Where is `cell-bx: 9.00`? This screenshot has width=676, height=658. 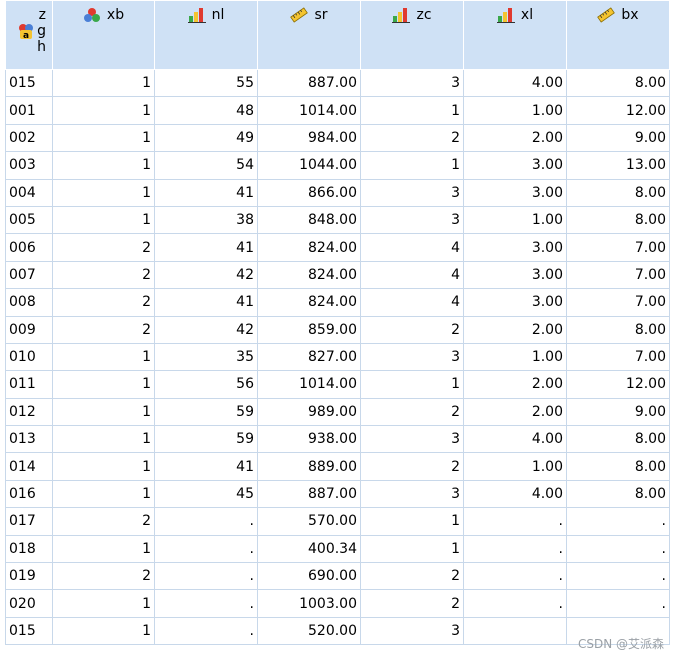 cell-bx: 9.00 is located at coordinates (618, 138).